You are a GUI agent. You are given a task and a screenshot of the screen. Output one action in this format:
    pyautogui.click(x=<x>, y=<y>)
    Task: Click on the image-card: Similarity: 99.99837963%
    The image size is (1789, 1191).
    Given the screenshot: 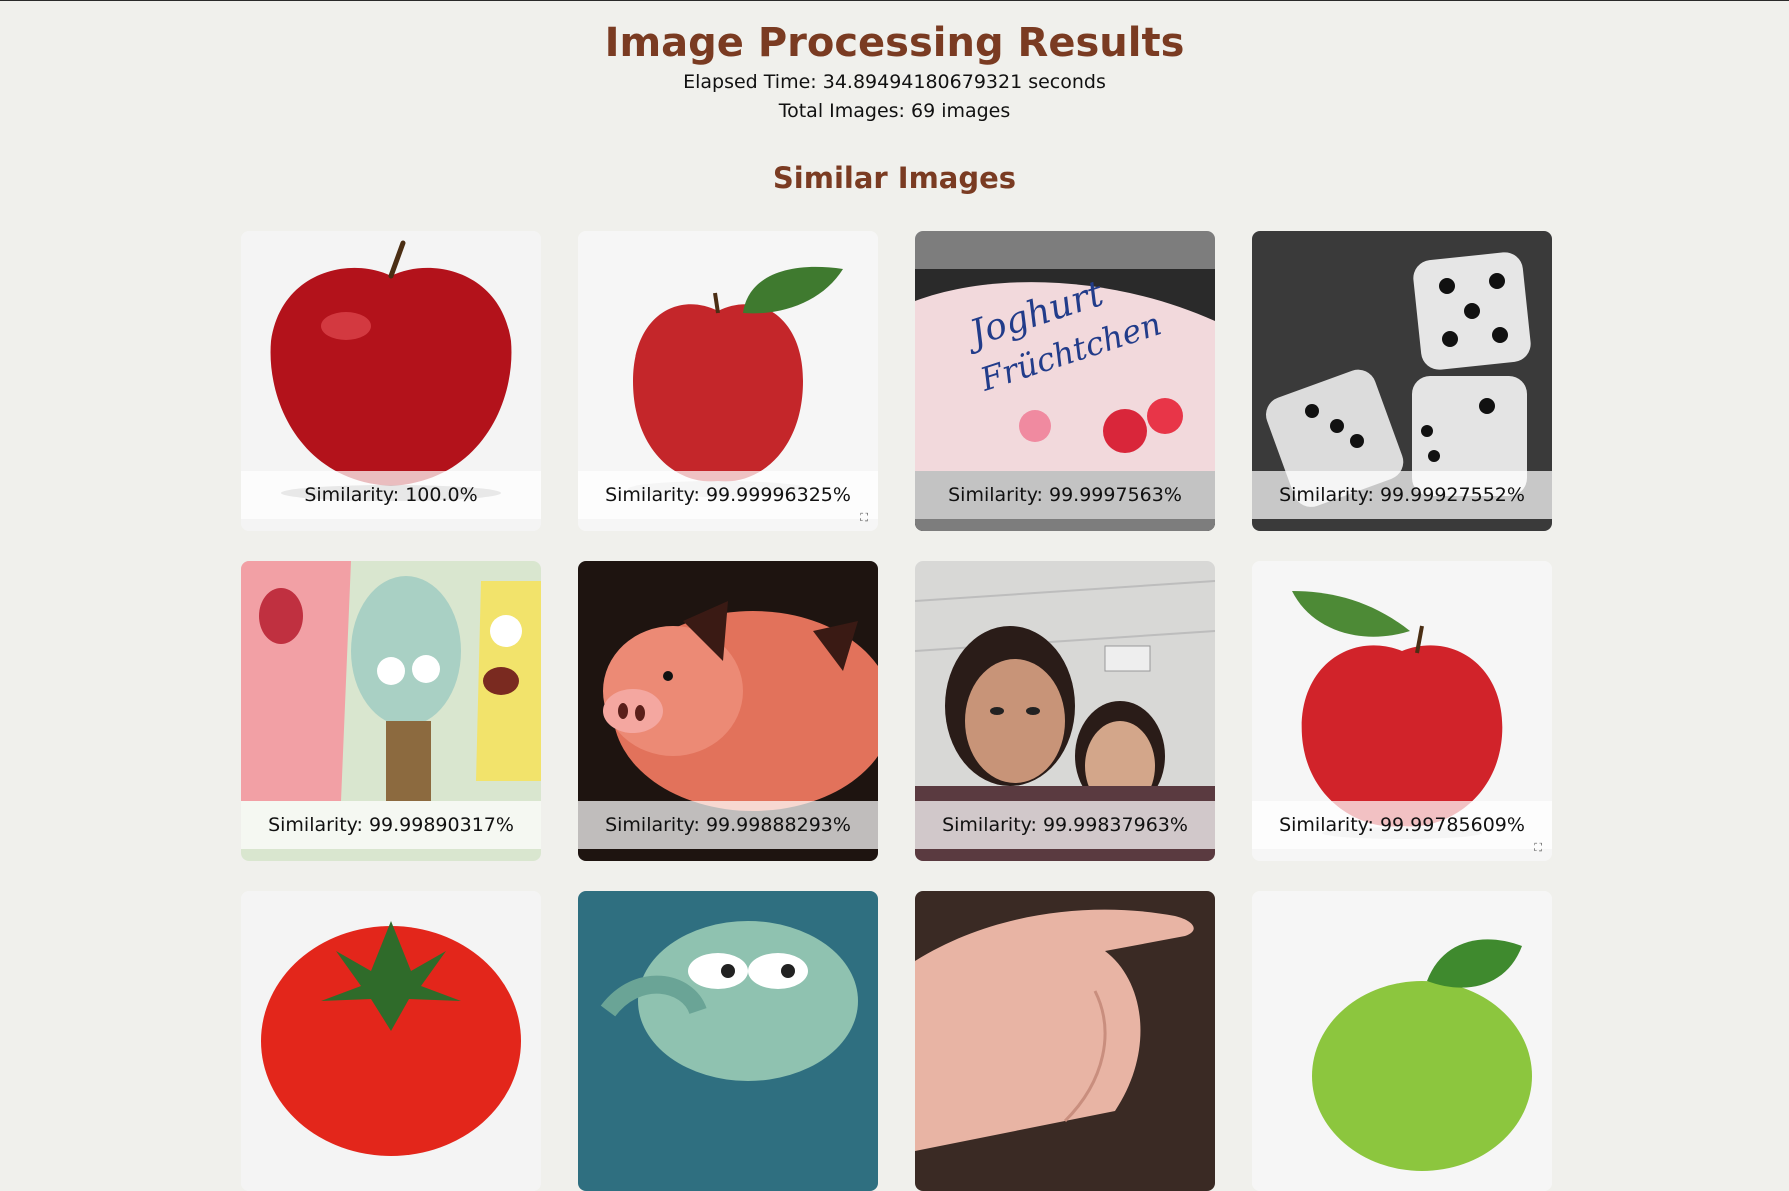 What is the action you would take?
    pyautogui.click(x=1065, y=711)
    